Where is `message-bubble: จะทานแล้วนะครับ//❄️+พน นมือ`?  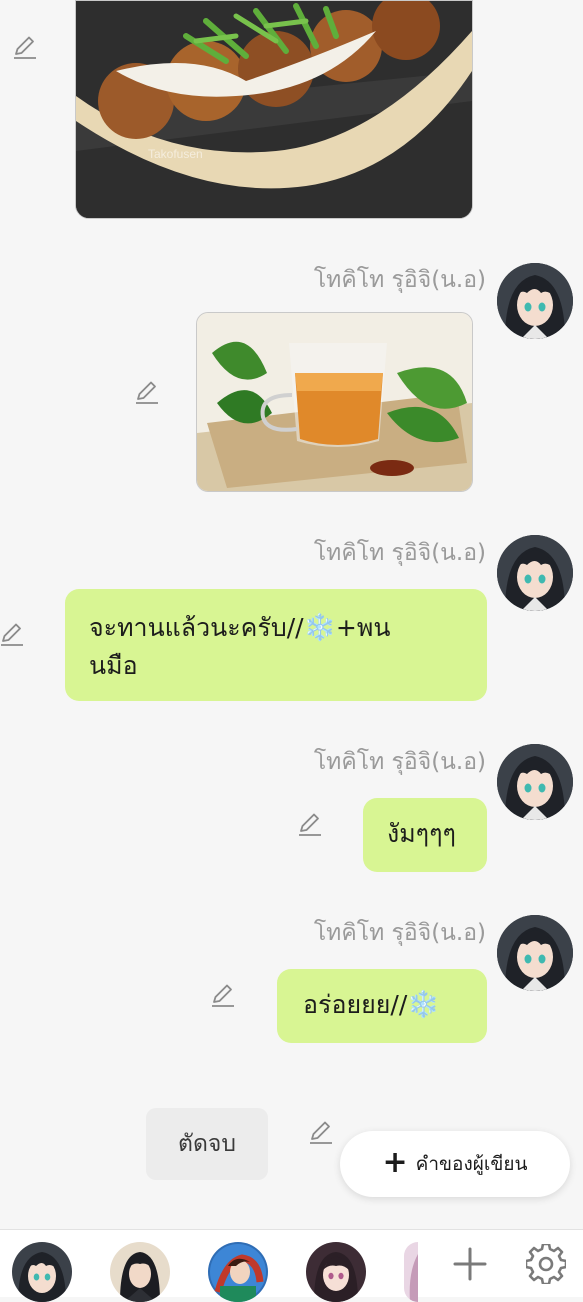 message-bubble: จะทานแล้วนะครับ//❄️+พน นมือ is located at coordinates (276, 645).